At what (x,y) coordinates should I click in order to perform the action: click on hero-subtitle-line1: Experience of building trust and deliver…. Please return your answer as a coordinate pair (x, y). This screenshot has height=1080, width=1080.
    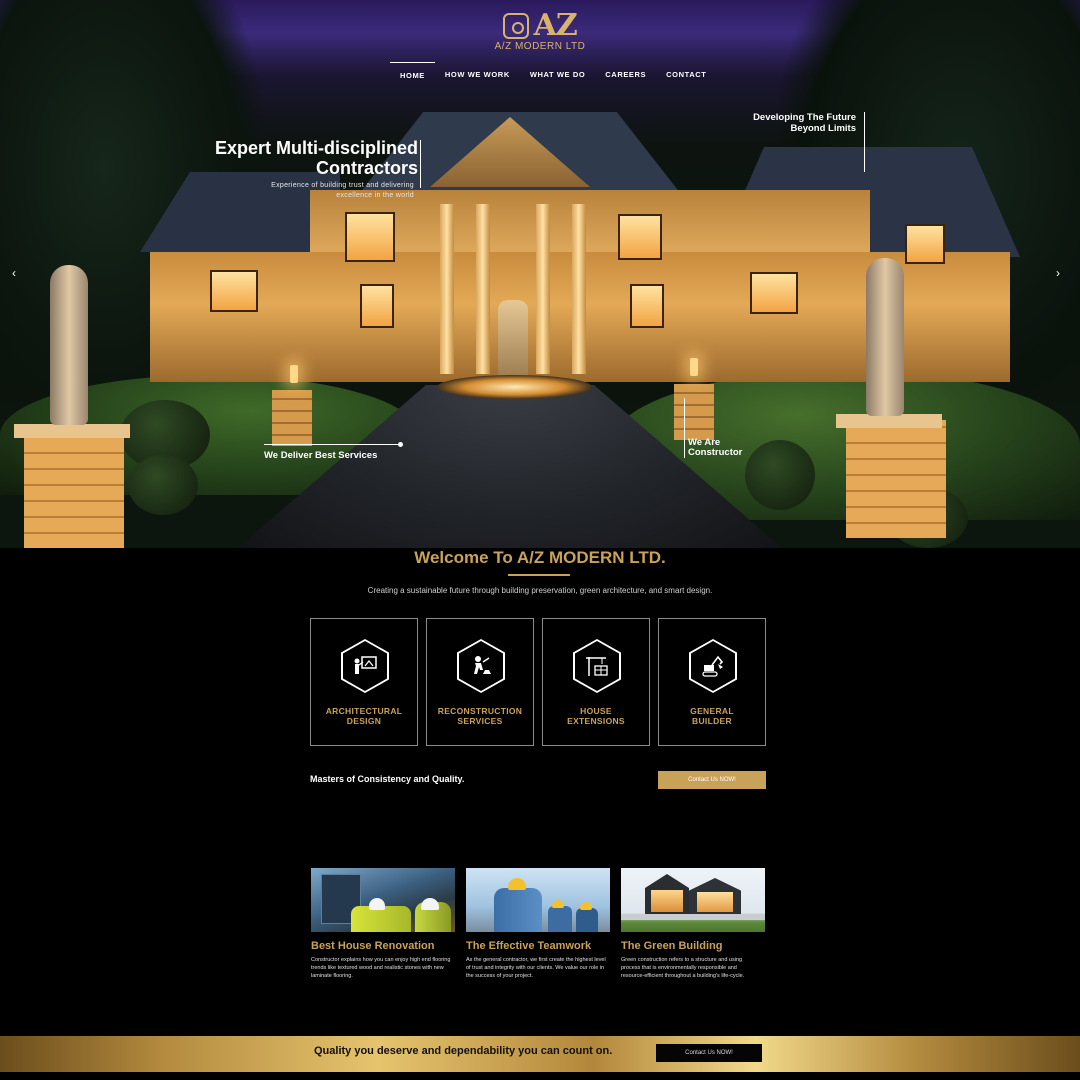
    Looking at the image, I should click on (342, 185).